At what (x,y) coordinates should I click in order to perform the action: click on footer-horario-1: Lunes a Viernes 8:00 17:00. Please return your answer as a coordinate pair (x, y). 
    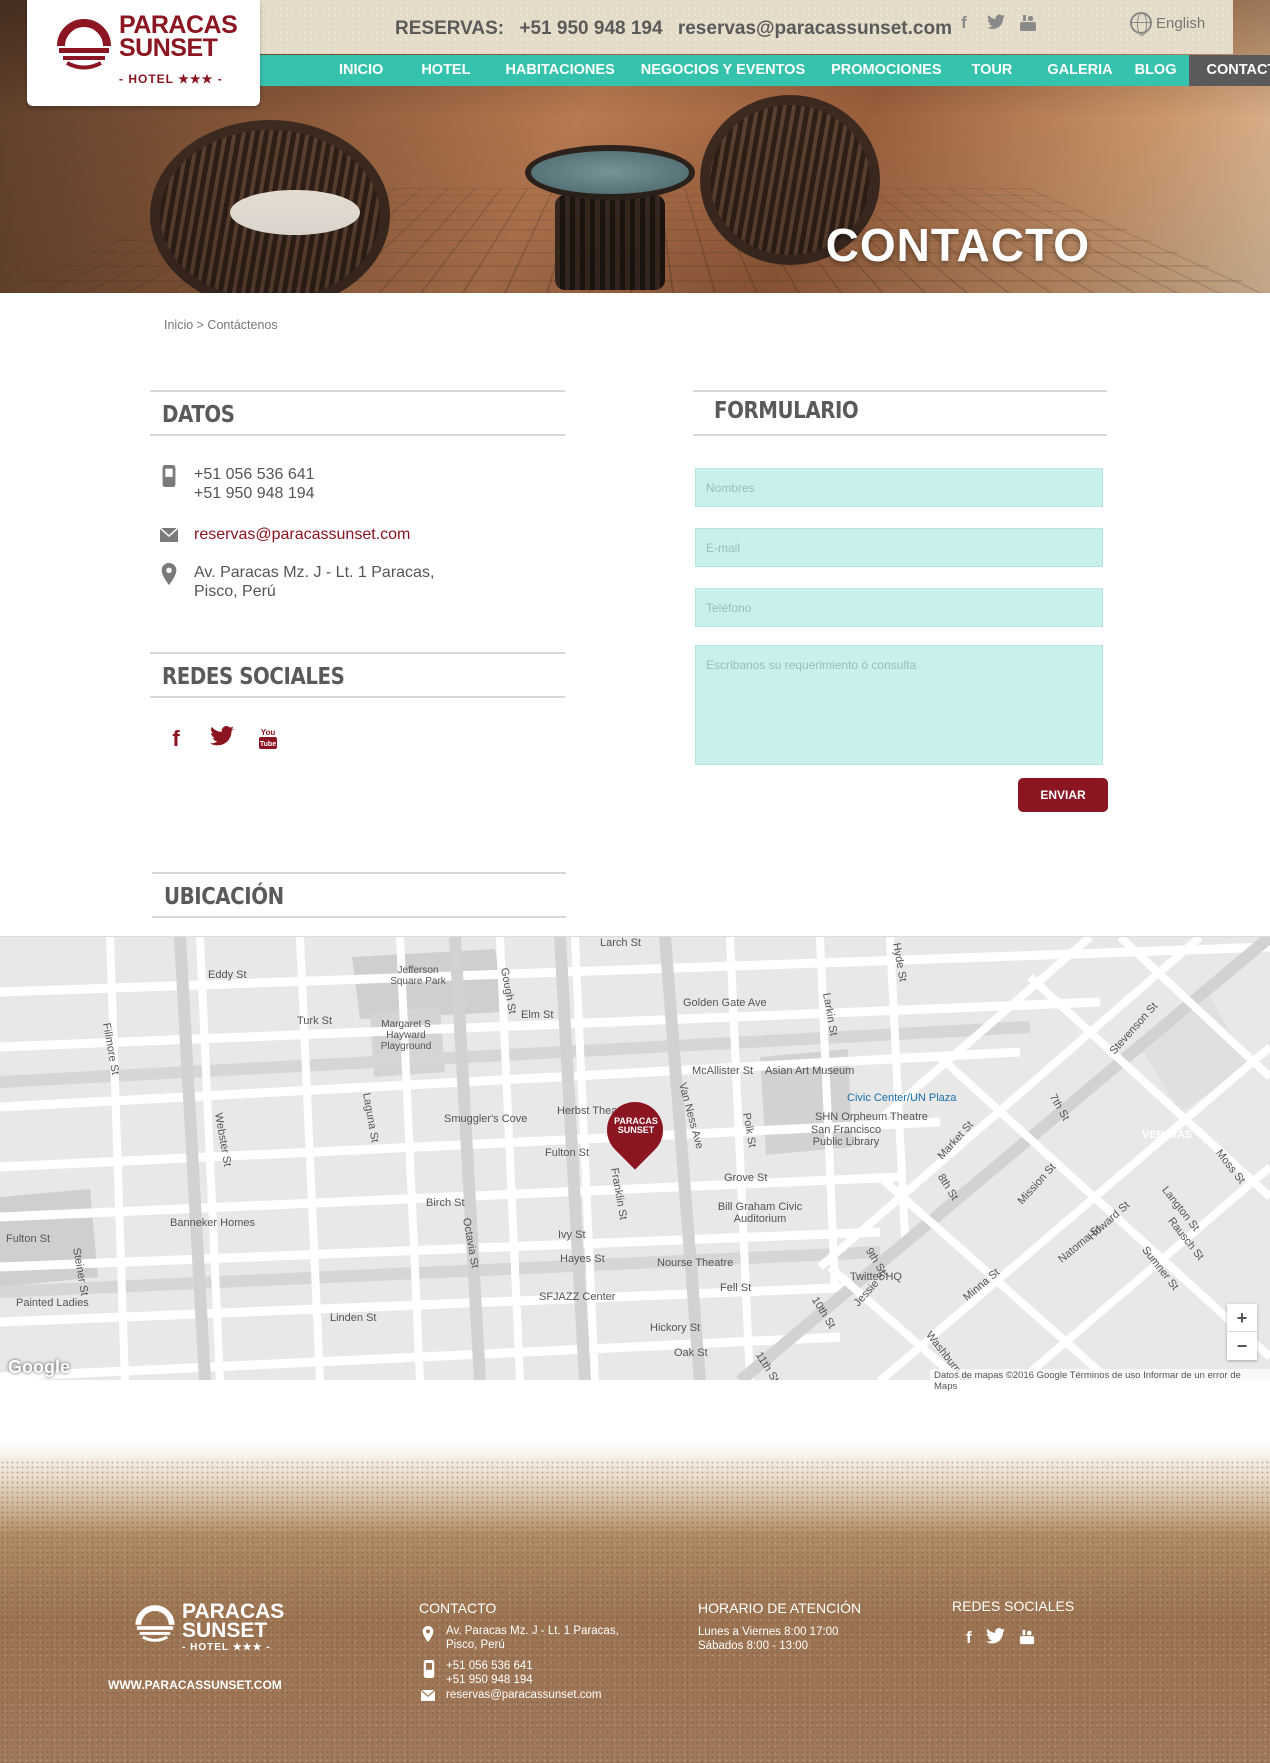
    Looking at the image, I should click on (768, 1632).